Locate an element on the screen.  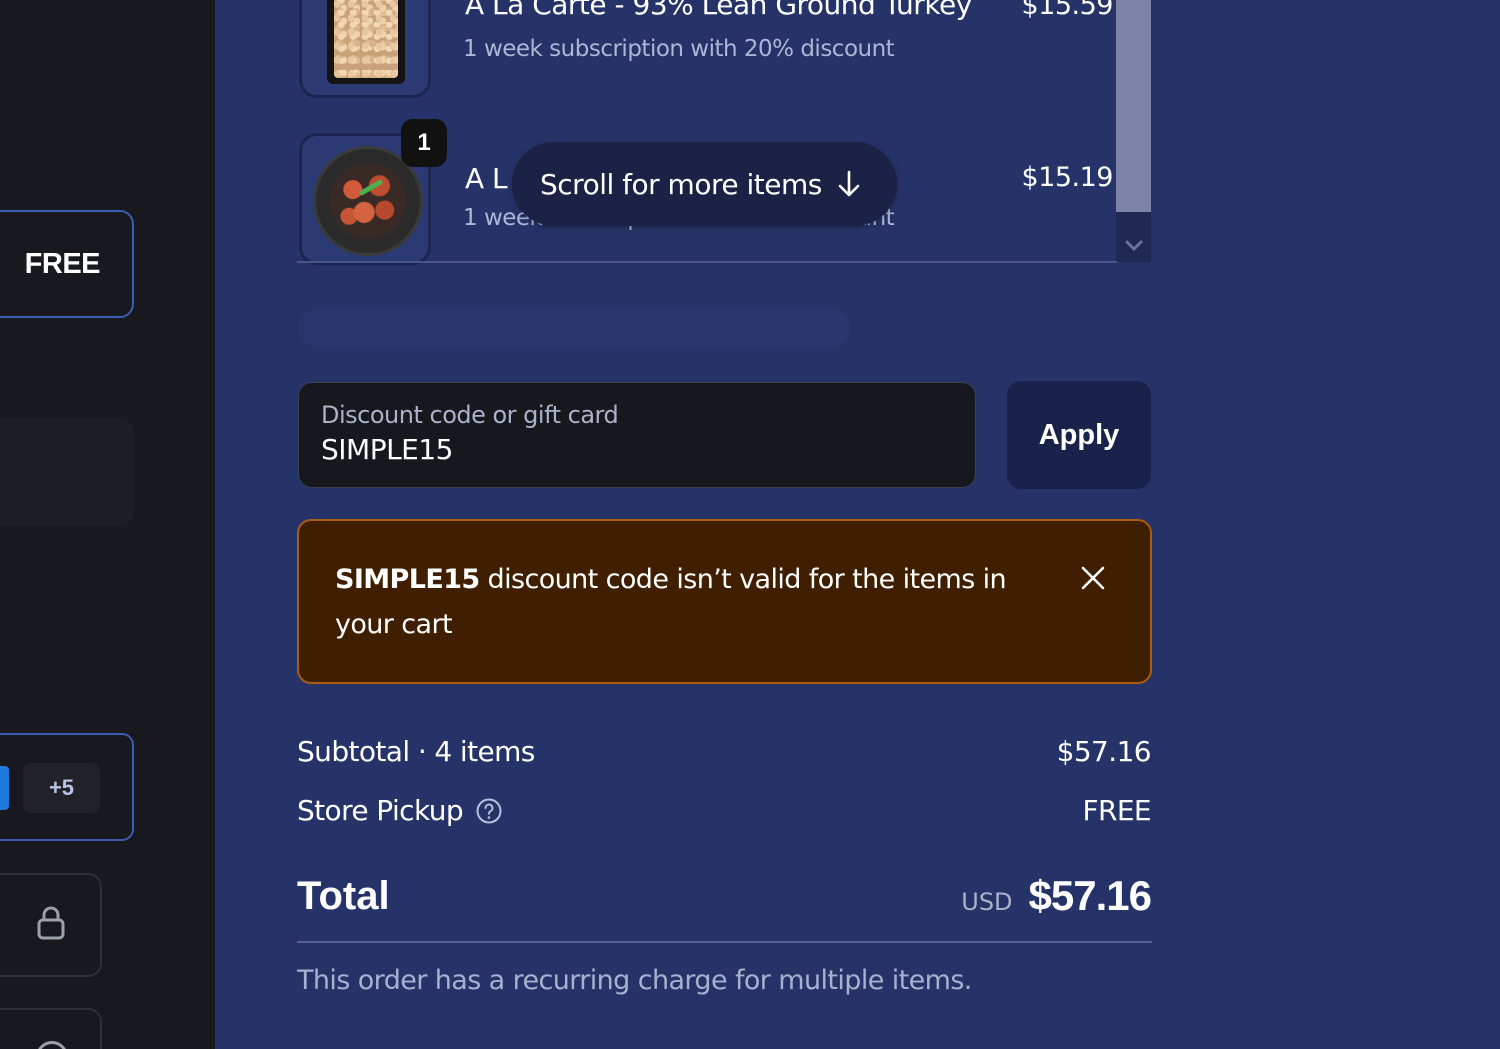
total-amount: $57.16 is located at coordinates (1090, 895).